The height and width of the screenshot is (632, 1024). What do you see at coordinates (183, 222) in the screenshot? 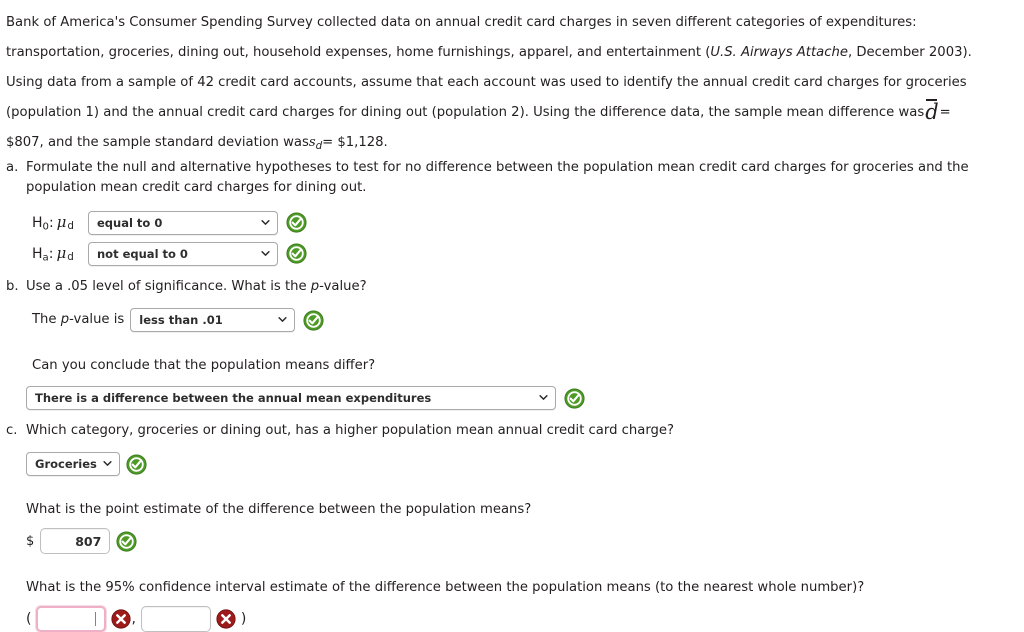
I see `null-hypothesis-select: equal to 0` at bounding box center [183, 222].